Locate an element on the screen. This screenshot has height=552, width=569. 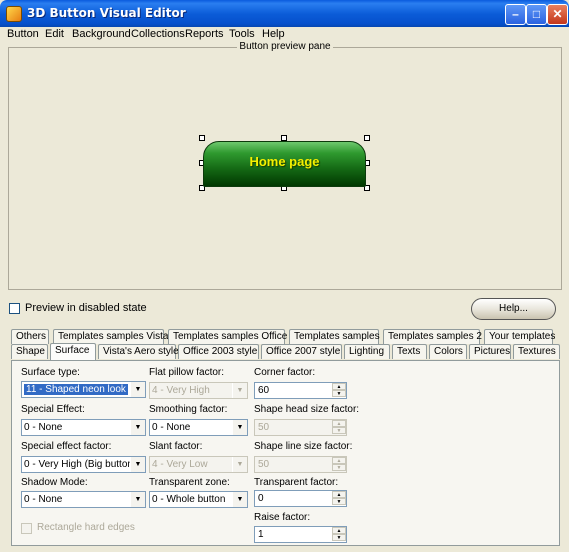
special-effect-factor-value: 0 - Very High (Big buttons) is located at coordinates (83, 464).